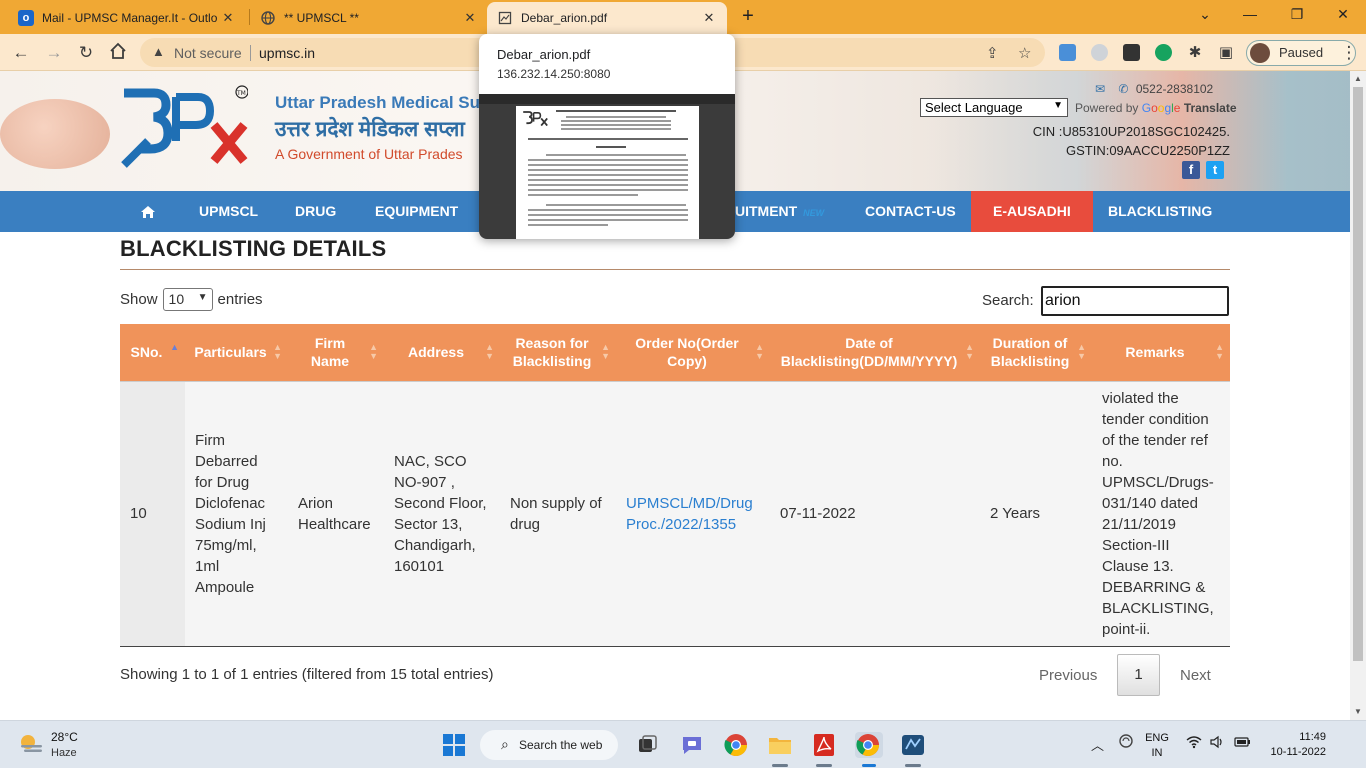 The image size is (1366, 768). Describe the element at coordinates (1154, 89) in the screenshot. I see `contact-row: ✉ ✆ 0522-2838102` at that location.